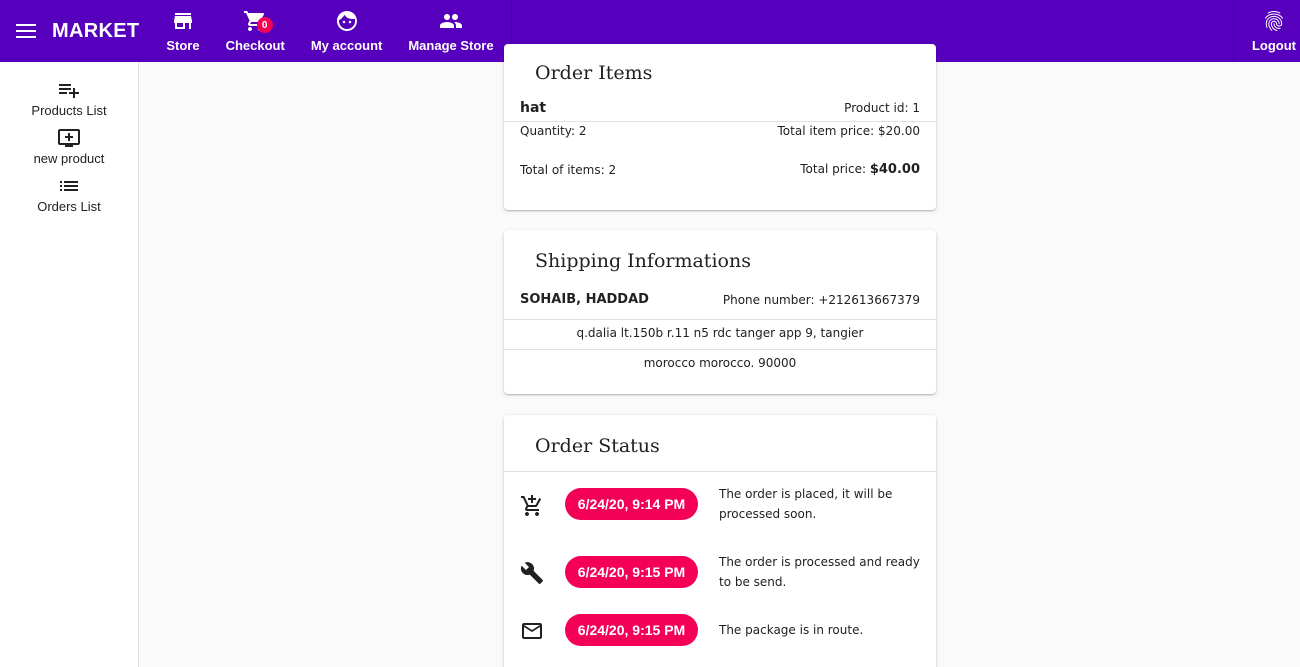  Describe the element at coordinates (69, 110) in the screenshot. I see `sidebar-item-label: Products List` at that location.